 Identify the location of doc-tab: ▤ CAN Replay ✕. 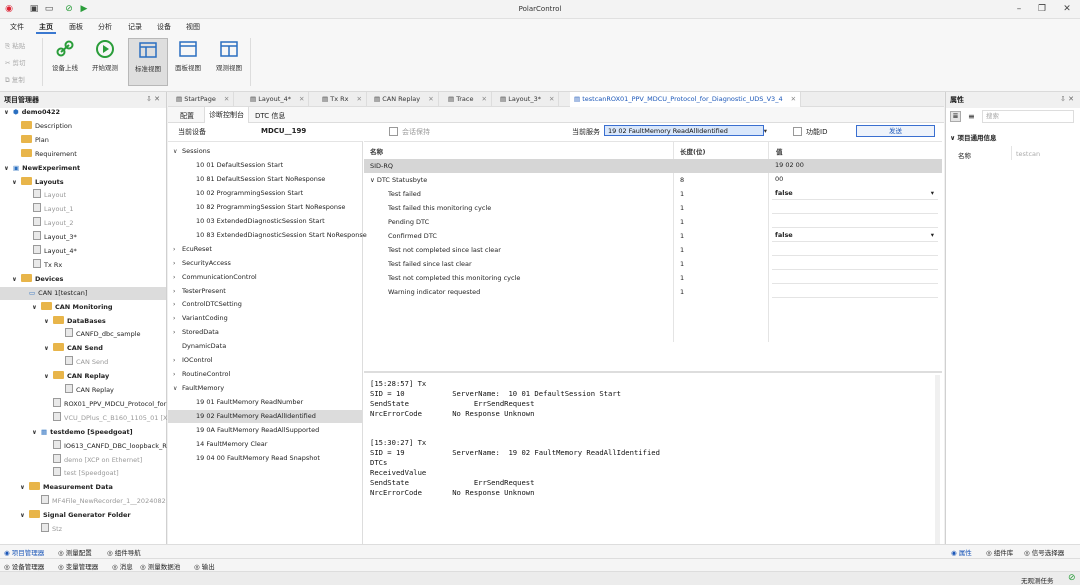
(404, 99).